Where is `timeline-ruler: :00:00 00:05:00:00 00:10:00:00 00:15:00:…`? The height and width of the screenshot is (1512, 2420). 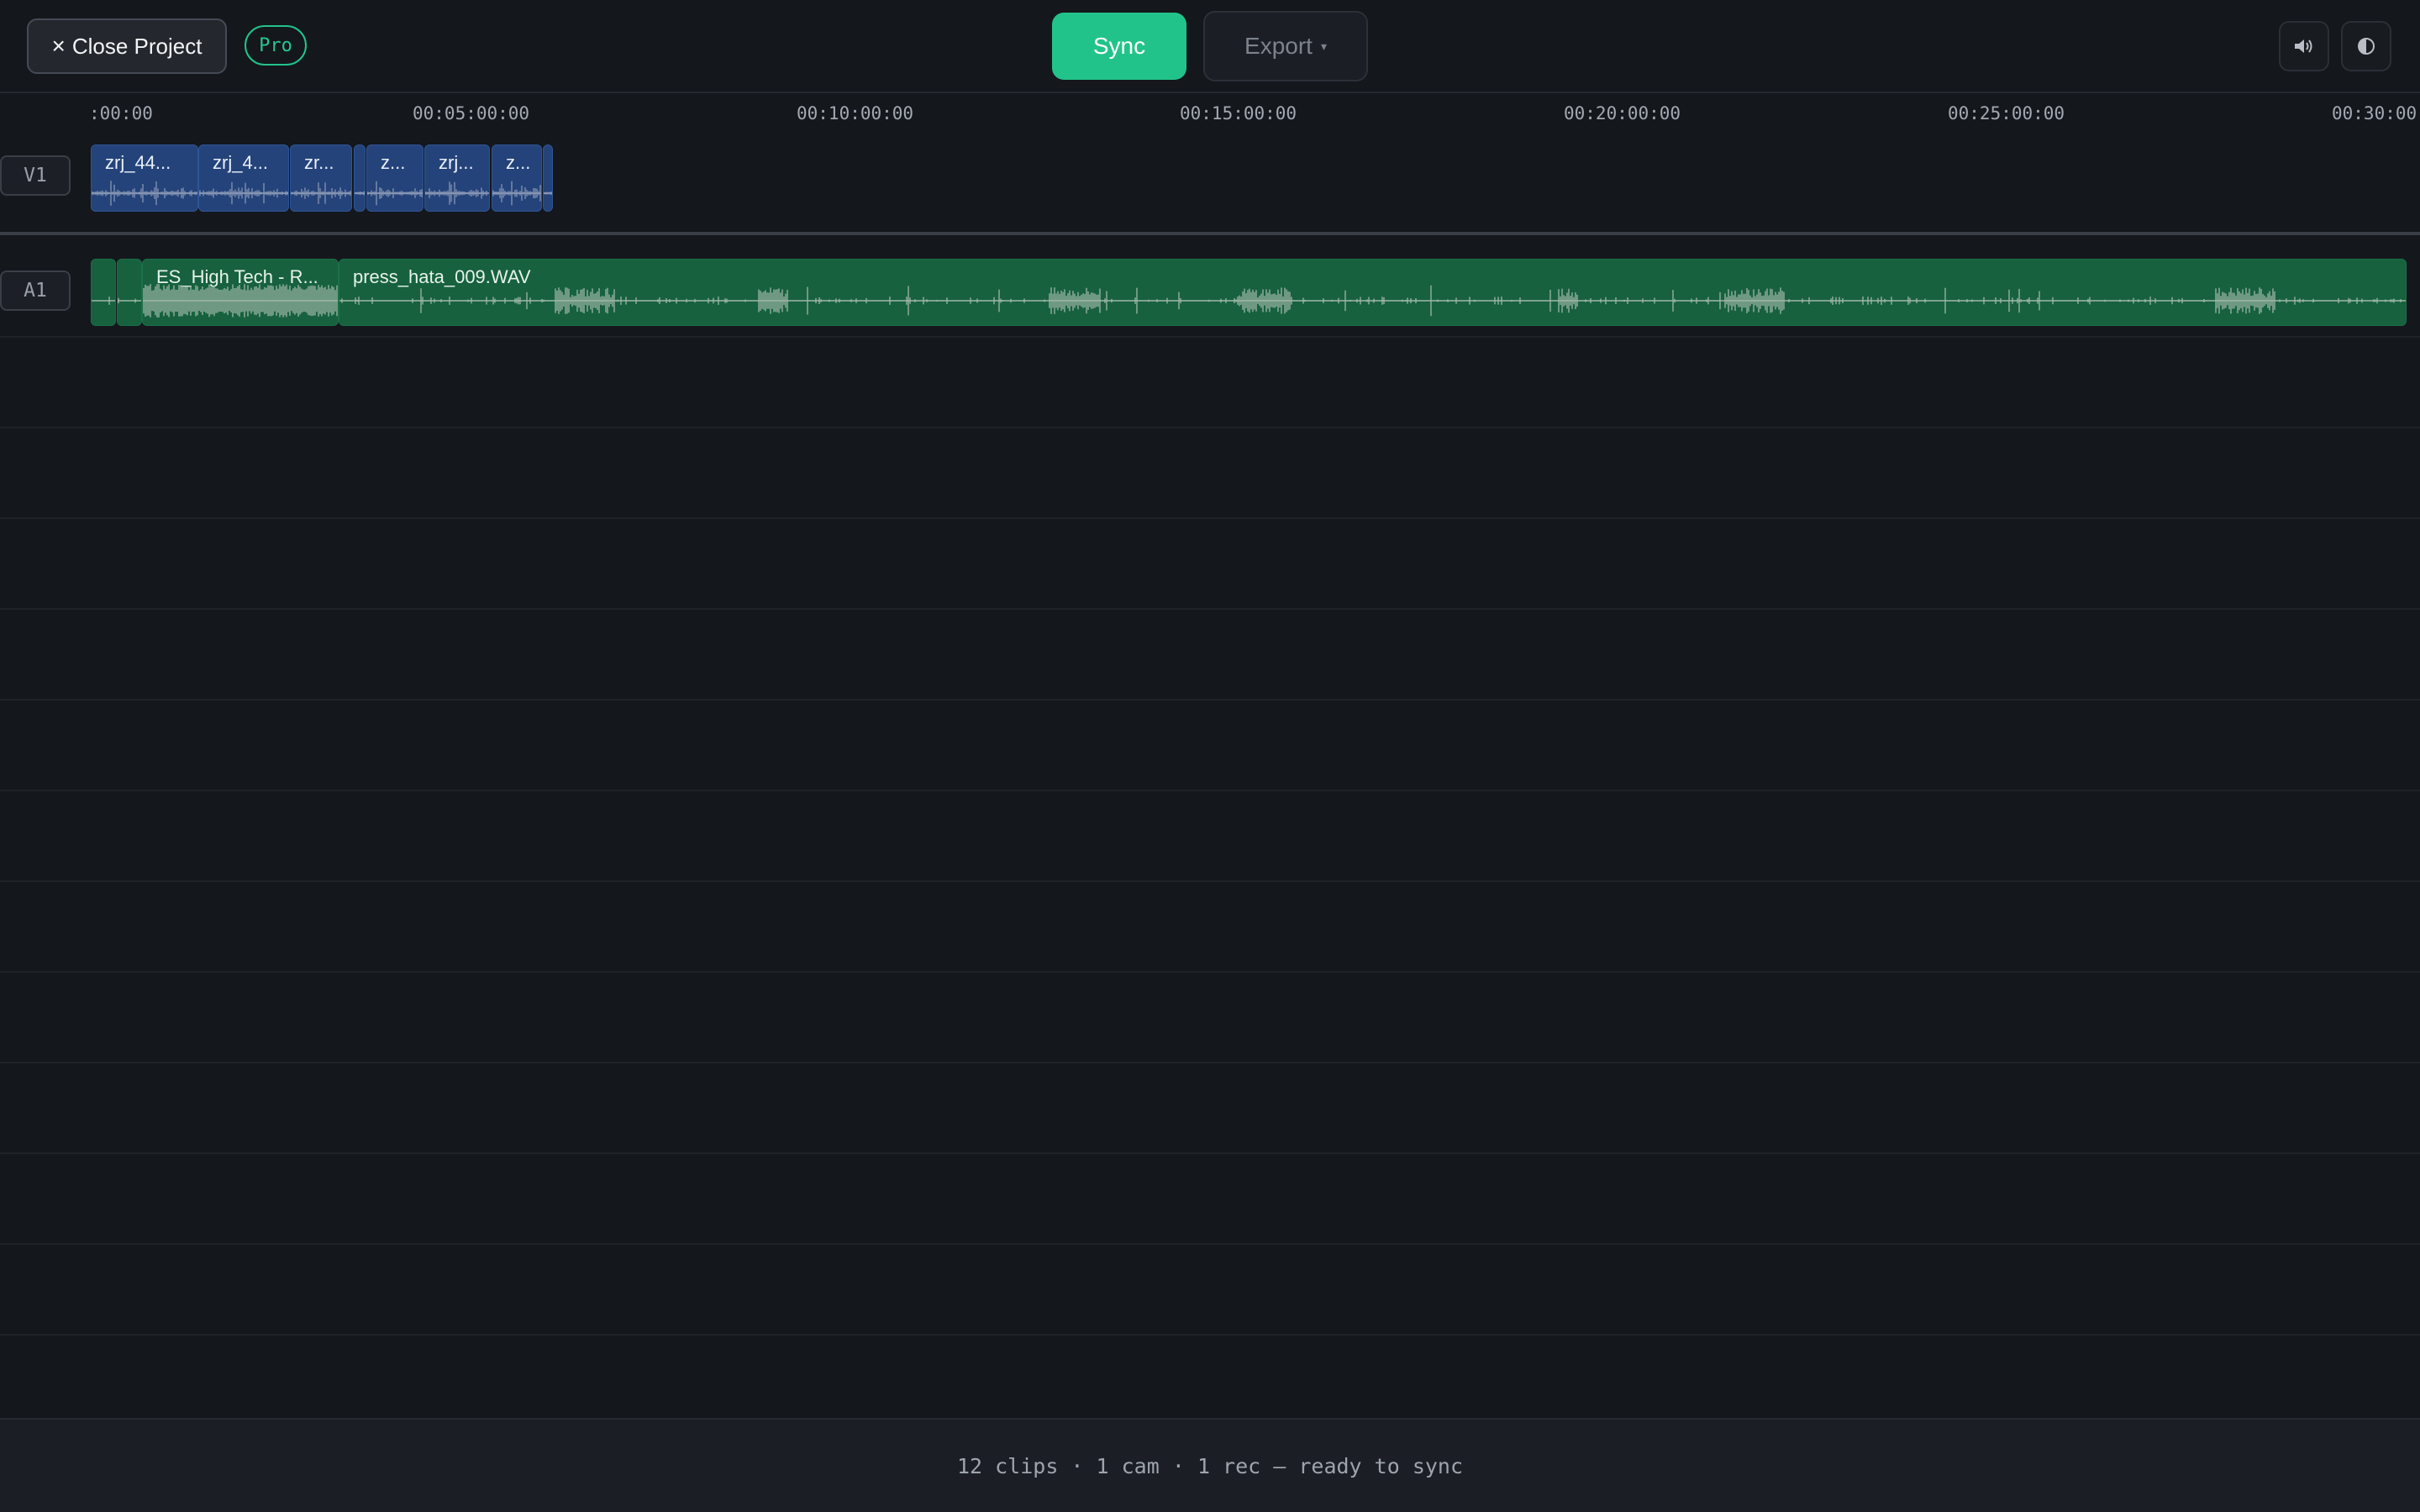
timeline-ruler: :00:00 00:05:00:00 00:10:00:00 00:15:00:… is located at coordinates (1210, 114).